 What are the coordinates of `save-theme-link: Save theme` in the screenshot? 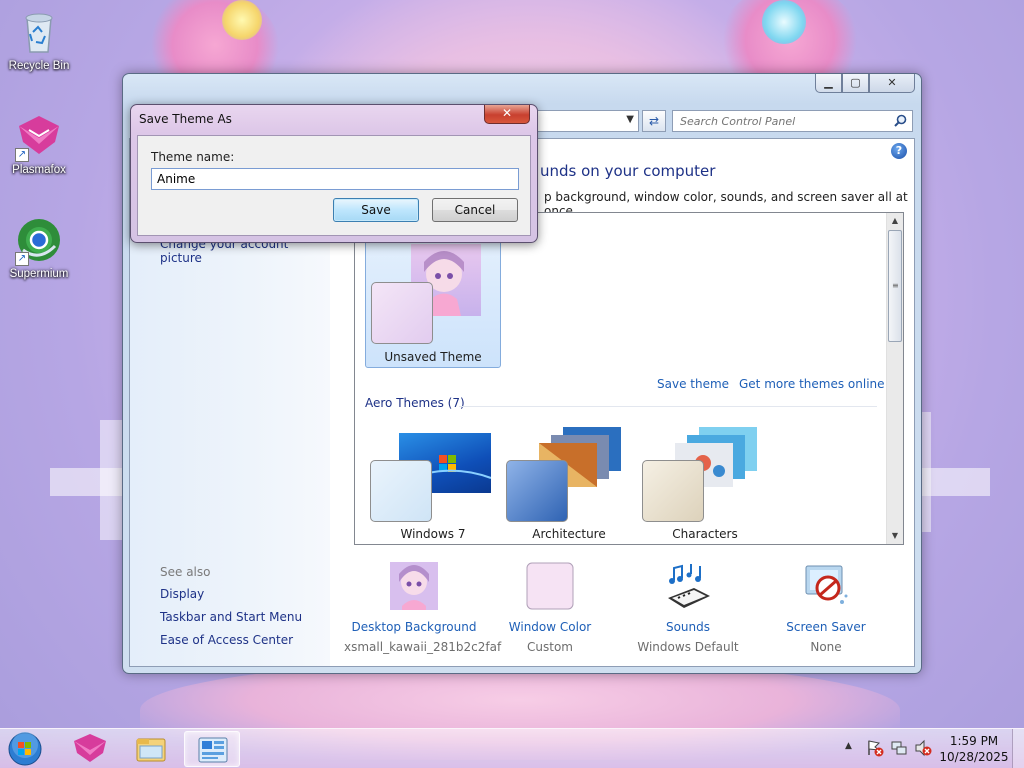 It's located at (693, 384).